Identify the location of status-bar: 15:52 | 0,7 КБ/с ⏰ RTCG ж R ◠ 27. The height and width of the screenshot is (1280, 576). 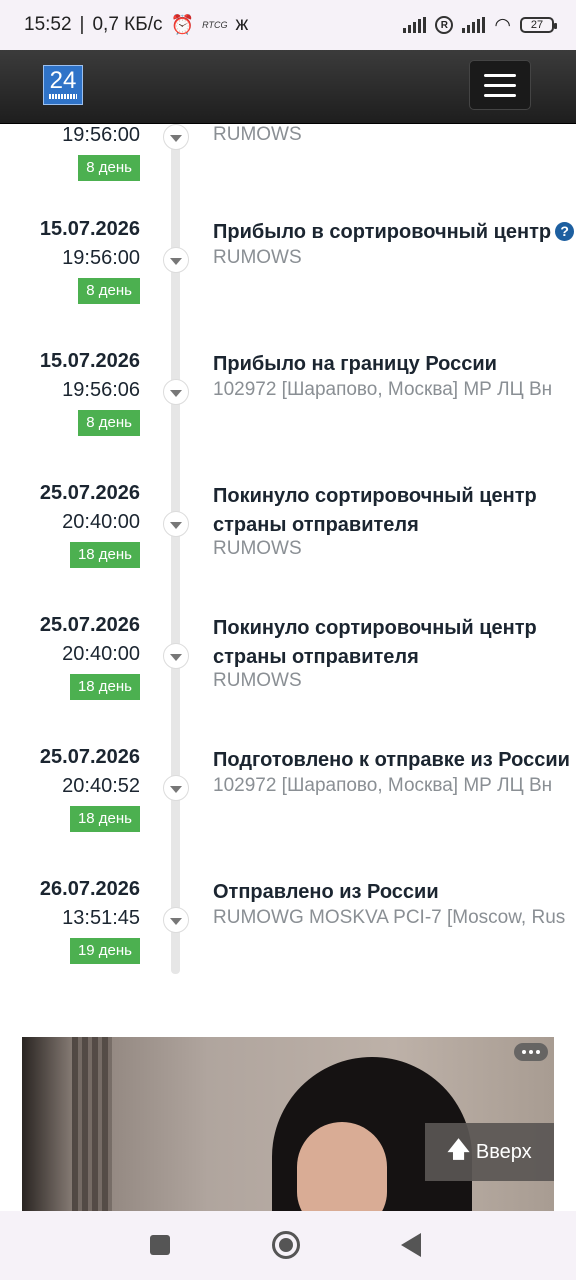
(288, 25).